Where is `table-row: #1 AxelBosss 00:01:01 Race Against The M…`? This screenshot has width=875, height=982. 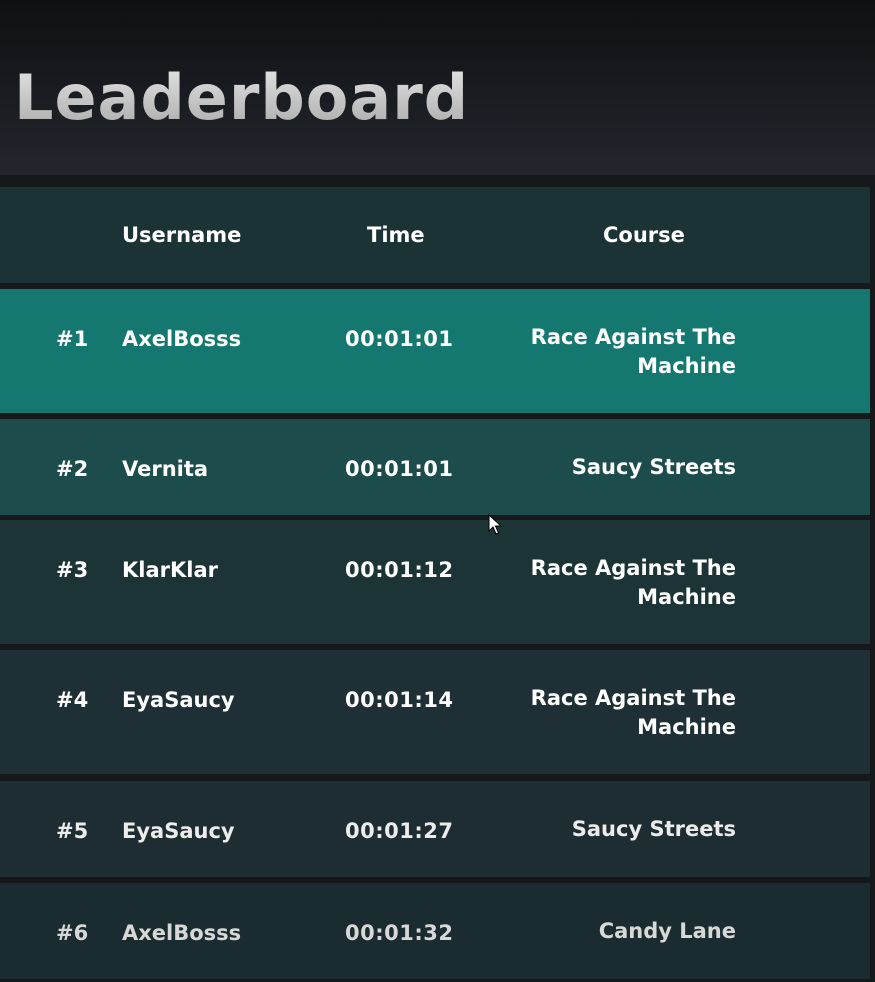
table-row: #1 AxelBosss 00:01:01 Race Against The M… is located at coordinates (435, 351).